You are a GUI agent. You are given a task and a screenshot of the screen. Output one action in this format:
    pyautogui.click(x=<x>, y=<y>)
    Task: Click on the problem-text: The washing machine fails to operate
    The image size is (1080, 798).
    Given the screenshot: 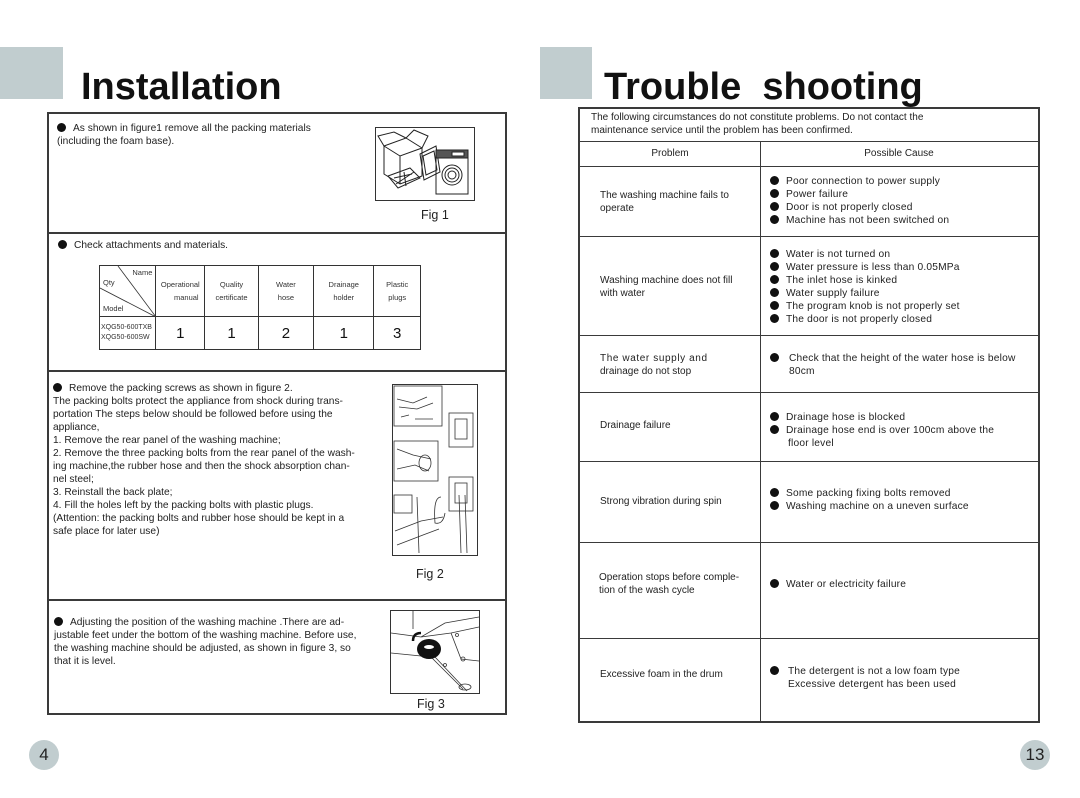 What is the action you would take?
    pyautogui.click(x=664, y=202)
    